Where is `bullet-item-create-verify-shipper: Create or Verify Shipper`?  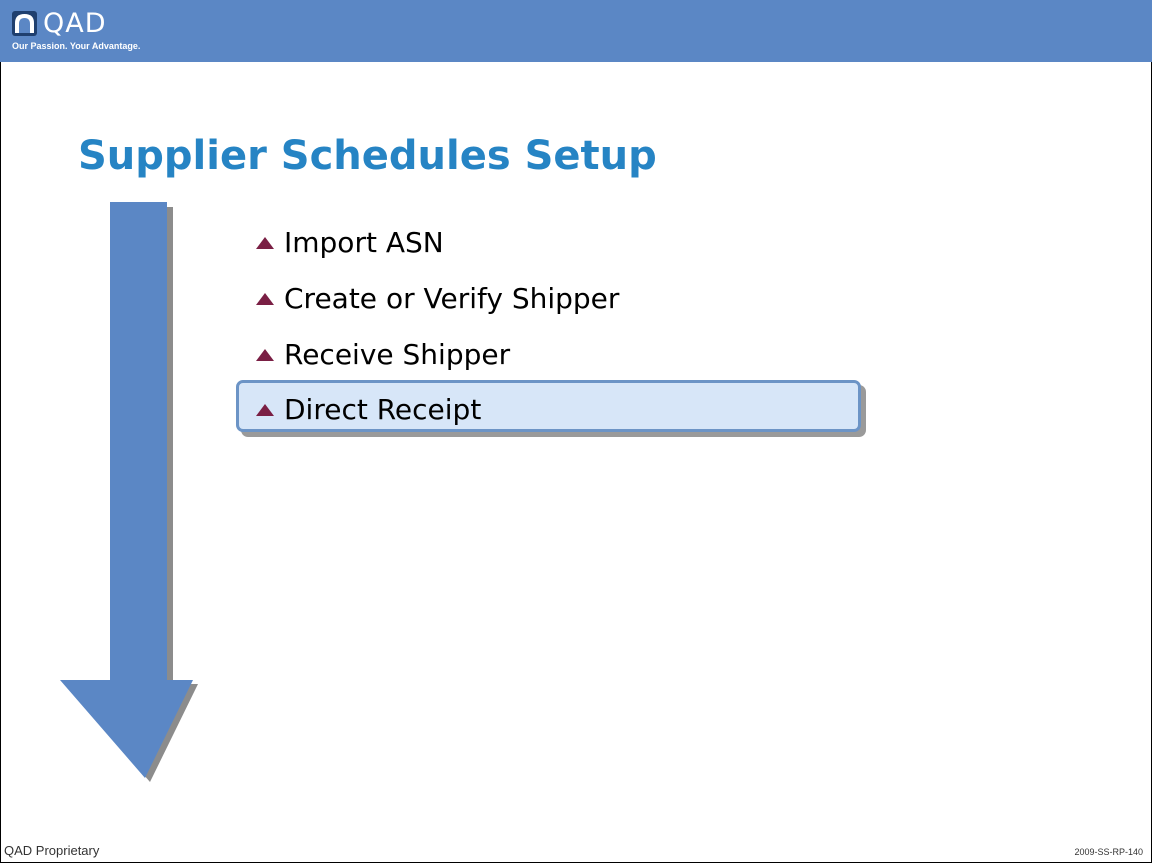
bullet-item-create-verify-shipper: Create or Verify Shipper is located at coordinates (437, 298).